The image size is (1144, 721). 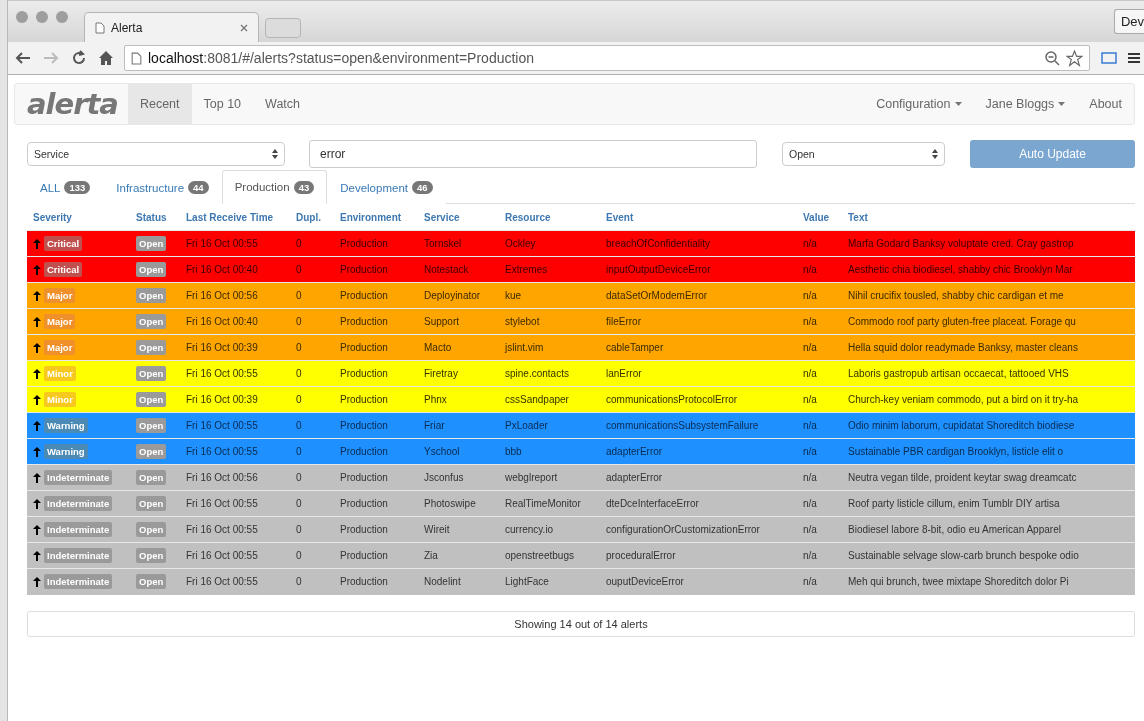 What do you see at coordinates (63, 243) in the screenshot?
I see `severity-badge: Critical` at bounding box center [63, 243].